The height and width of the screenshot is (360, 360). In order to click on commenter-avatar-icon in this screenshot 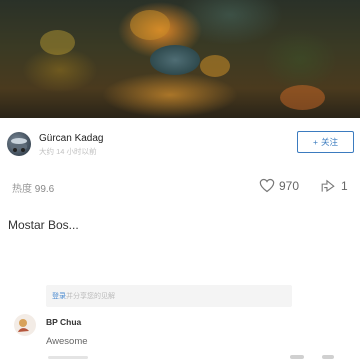, I will do `click(23, 325)`.